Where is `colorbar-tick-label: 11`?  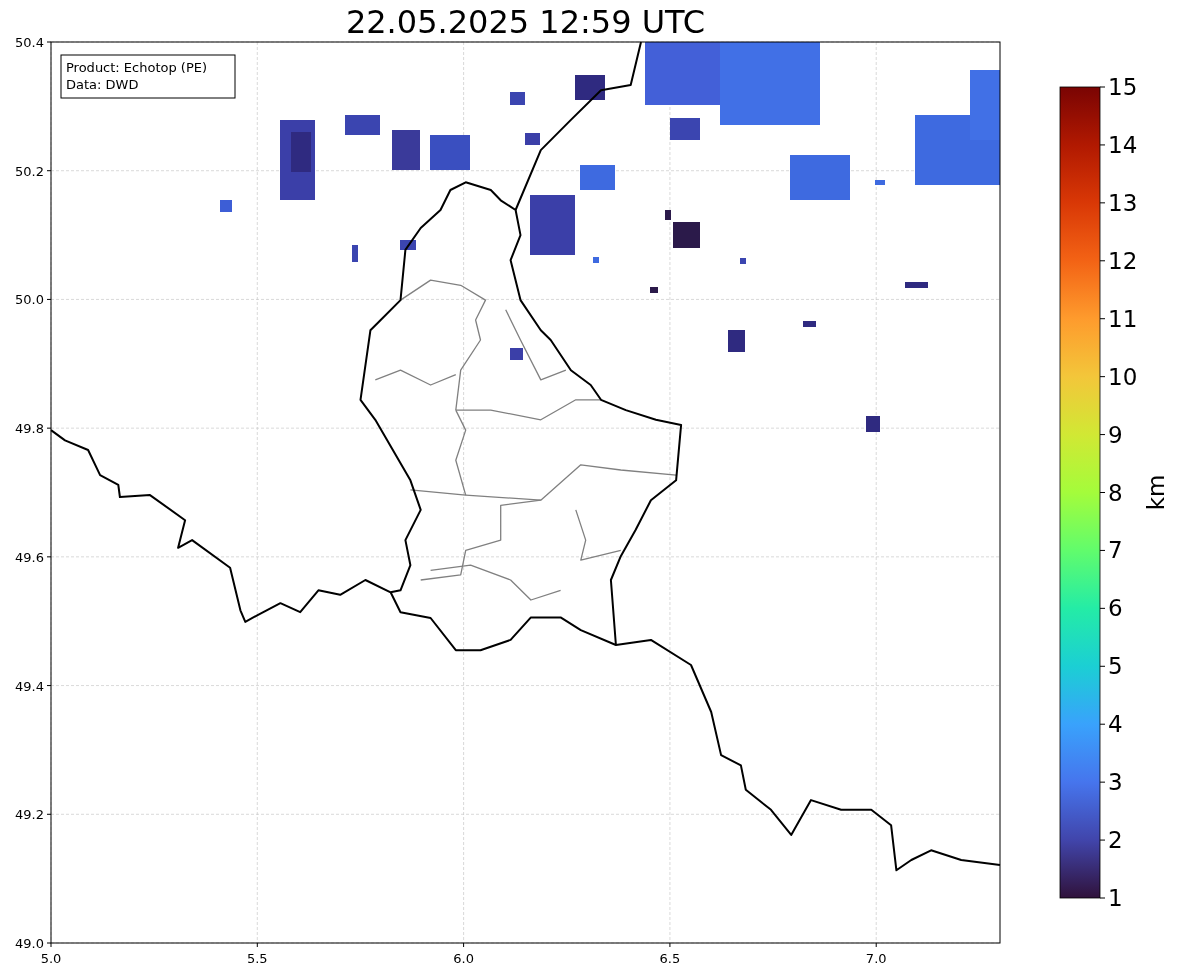 colorbar-tick-label: 11 is located at coordinates (1123, 318).